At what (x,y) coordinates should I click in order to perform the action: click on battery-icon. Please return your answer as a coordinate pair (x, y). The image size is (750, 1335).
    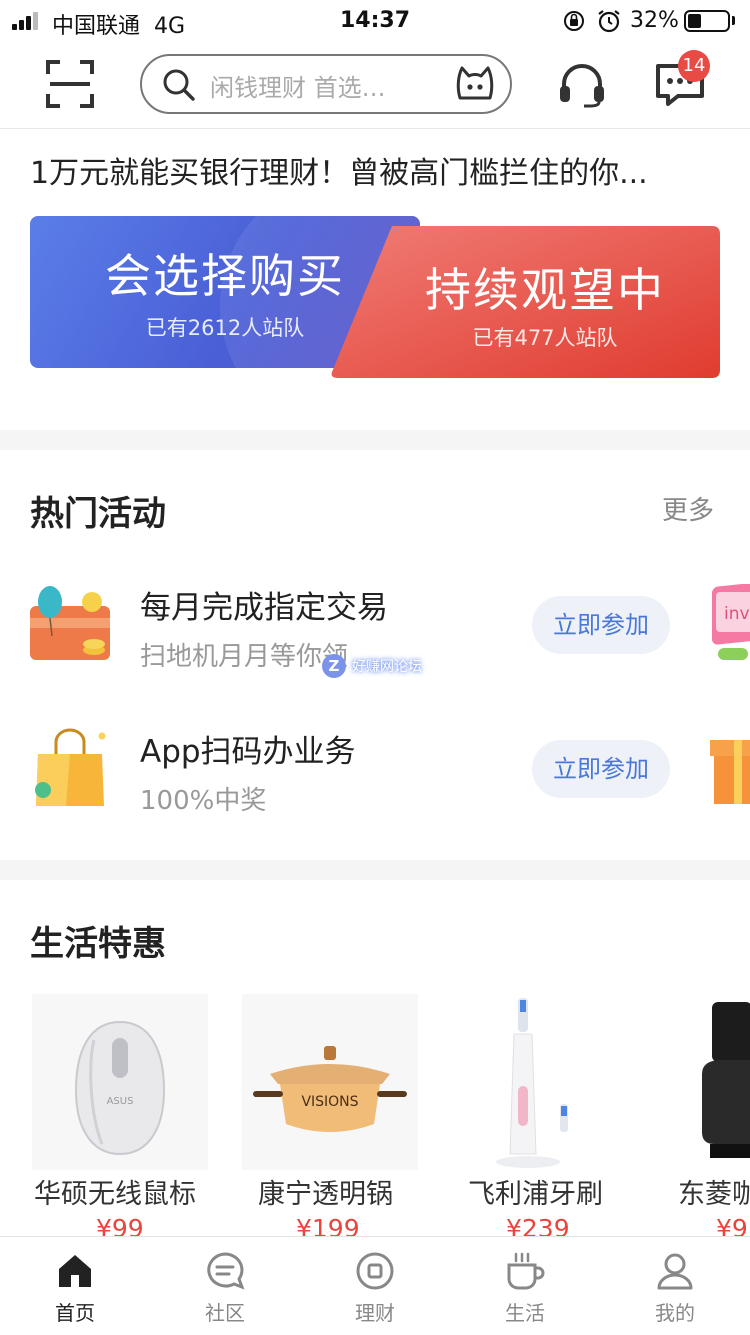
    Looking at the image, I should click on (707, 21).